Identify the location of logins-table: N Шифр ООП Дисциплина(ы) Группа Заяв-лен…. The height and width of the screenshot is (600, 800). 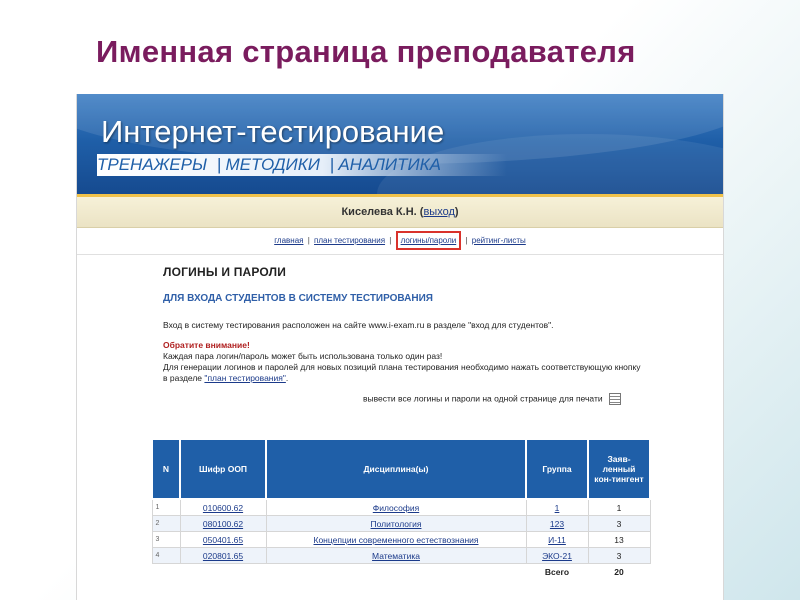
(401, 508).